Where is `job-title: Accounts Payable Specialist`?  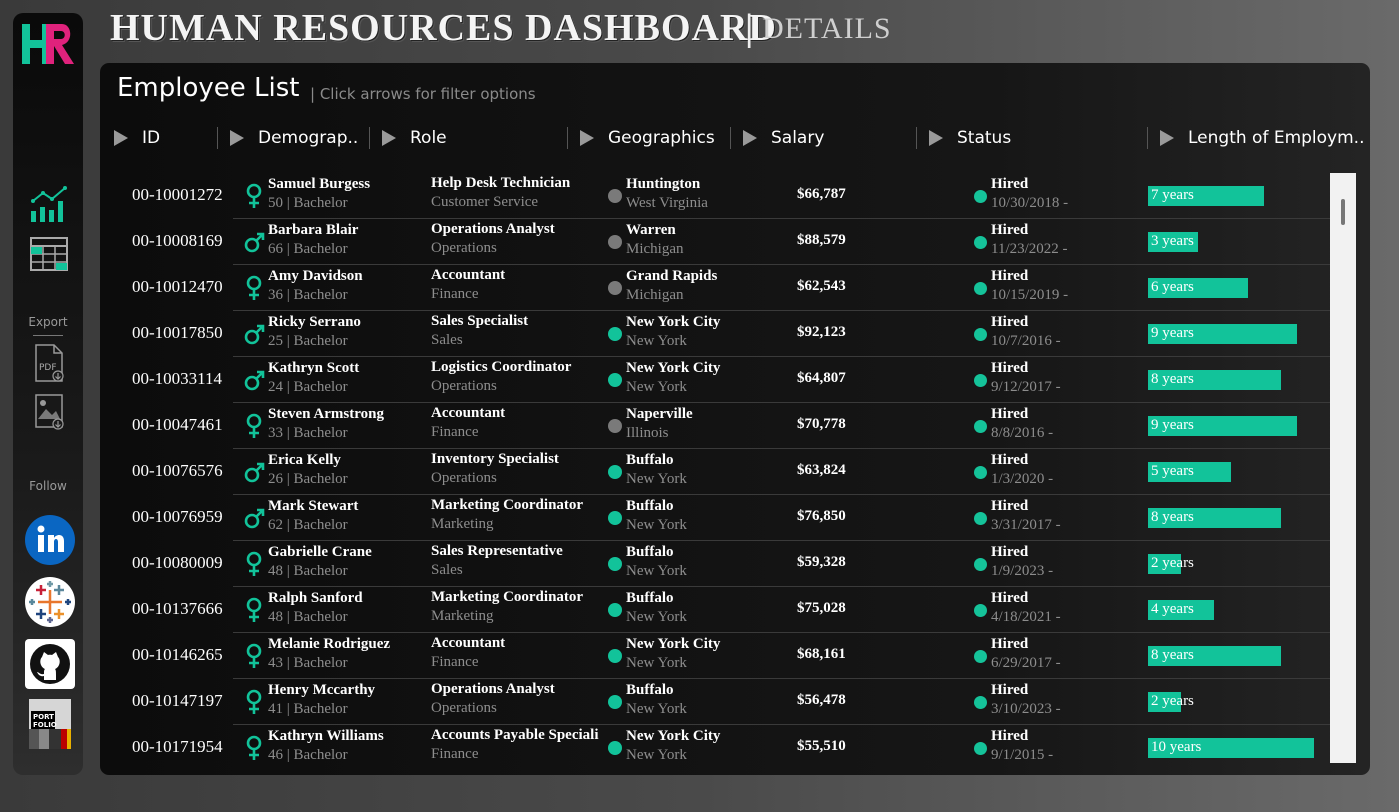
job-title: Accounts Payable Specialist is located at coordinates (515, 735).